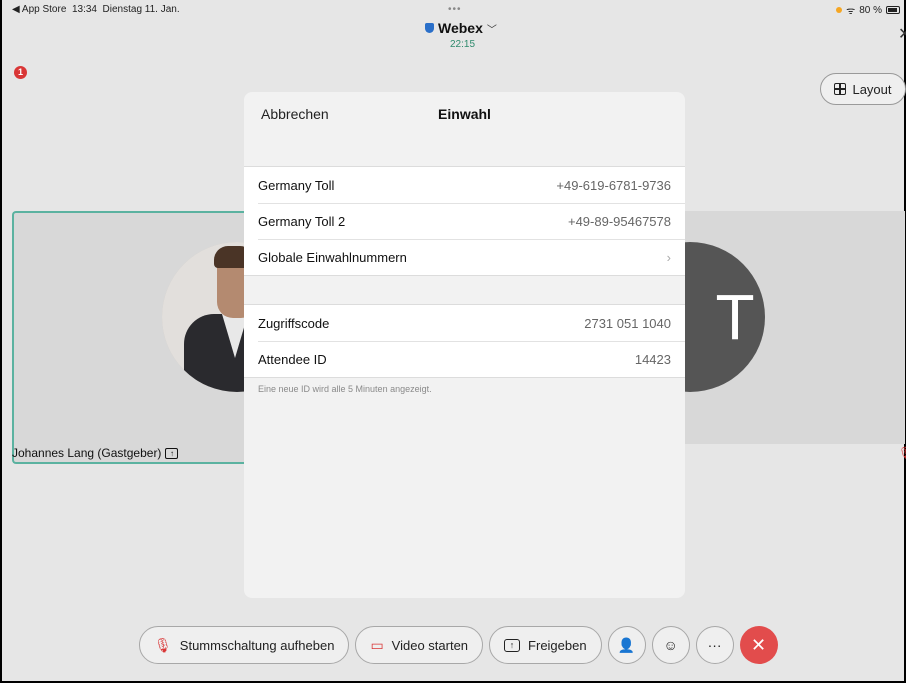  I want to click on shield-icon, so click(429, 28).